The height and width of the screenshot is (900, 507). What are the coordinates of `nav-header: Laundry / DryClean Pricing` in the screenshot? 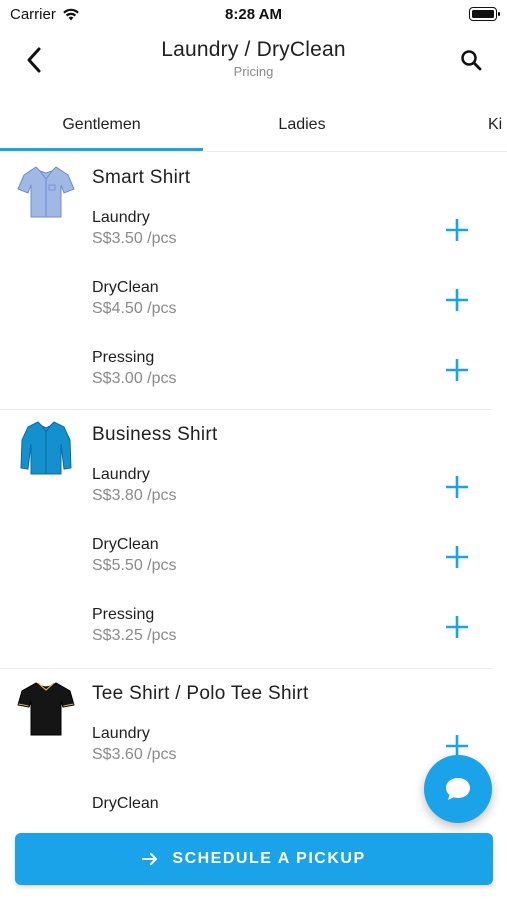 It's located at (253, 61).